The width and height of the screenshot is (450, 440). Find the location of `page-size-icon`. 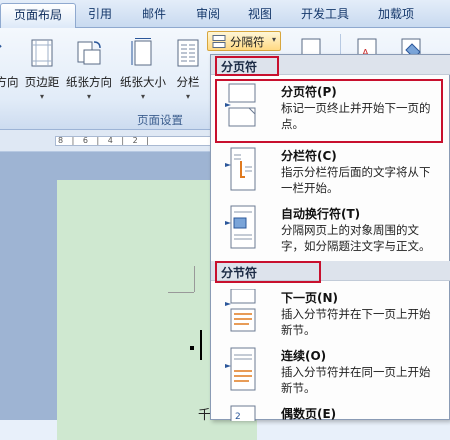

page-size-icon is located at coordinates (141, 52).